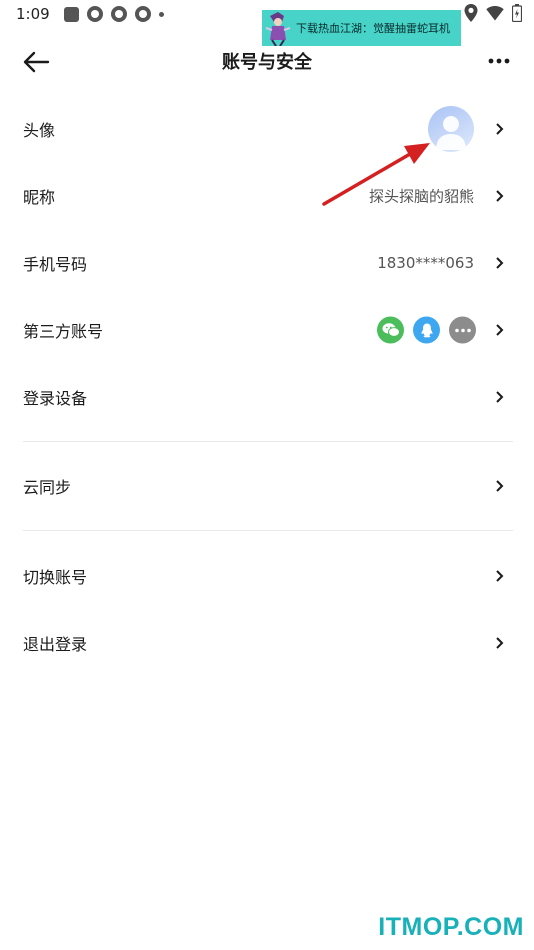 The height and width of the screenshot is (950, 534). Describe the element at coordinates (55, 264) in the screenshot. I see `row-label: 手机号码` at that location.